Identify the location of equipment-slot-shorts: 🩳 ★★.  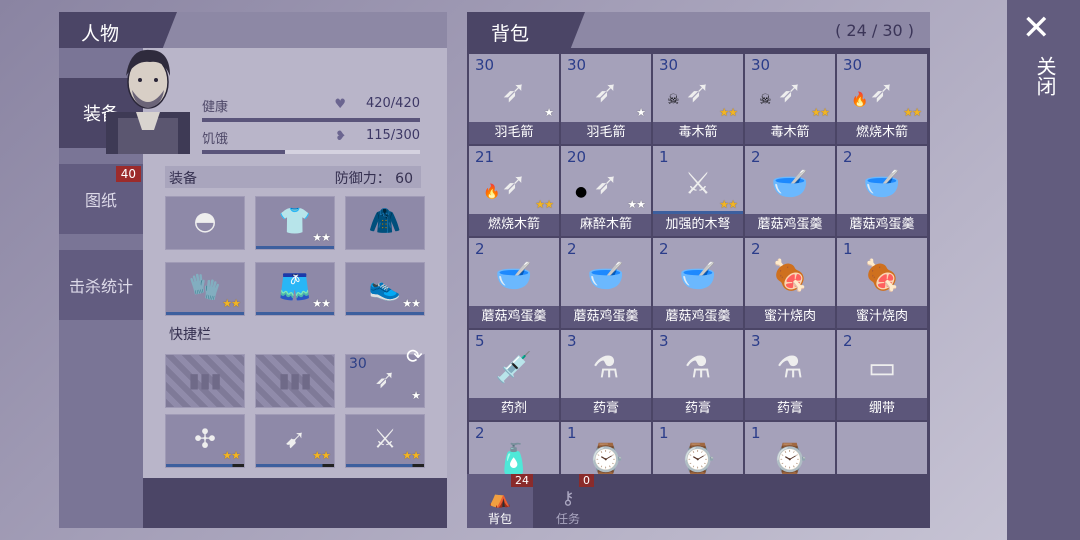
(295, 289).